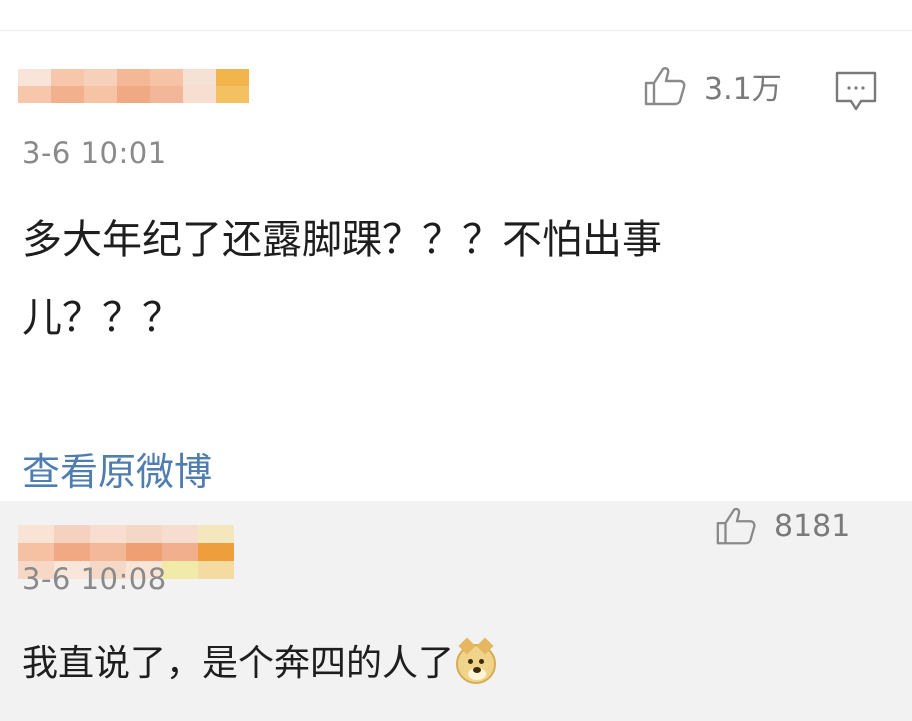 Image resolution: width=912 pixels, height=721 pixels. Describe the element at coordinates (94, 153) in the screenshot. I see `main-comment-timestamp: 3-6 10:01` at that location.